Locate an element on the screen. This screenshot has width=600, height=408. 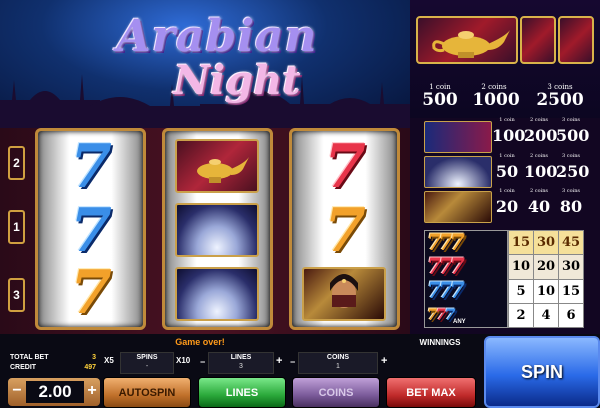
total-bet-label: TOTAL BET is located at coordinates (29, 357).